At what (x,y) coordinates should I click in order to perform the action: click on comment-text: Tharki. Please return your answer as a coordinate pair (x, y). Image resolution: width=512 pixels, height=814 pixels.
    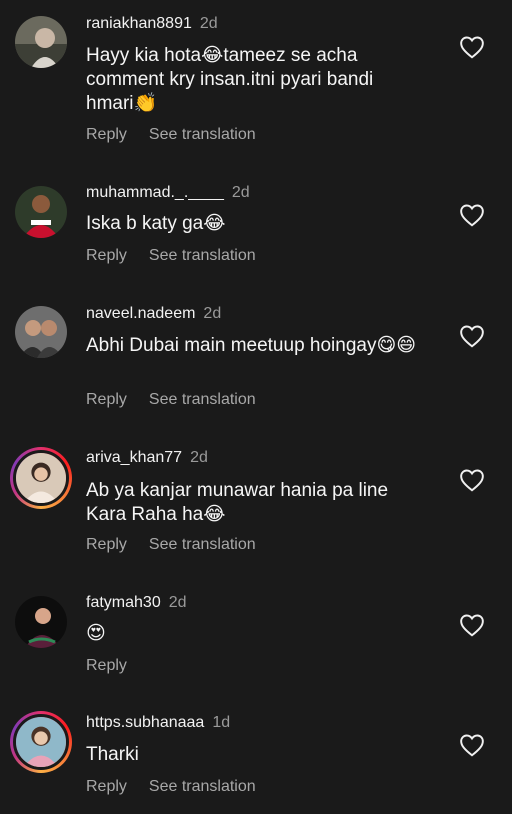
    Looking at the image, I should click on (112, 754).